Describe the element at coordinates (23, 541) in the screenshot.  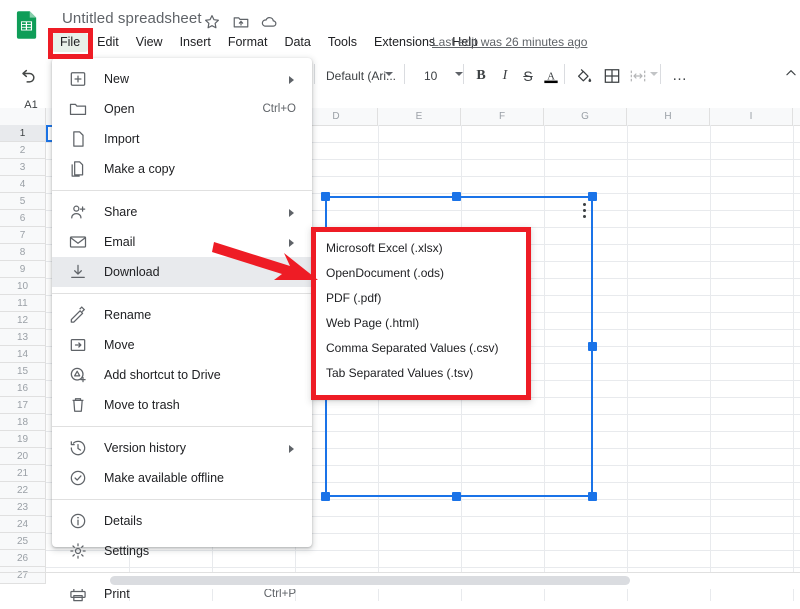
I see `row-header-25: 25` at that location.